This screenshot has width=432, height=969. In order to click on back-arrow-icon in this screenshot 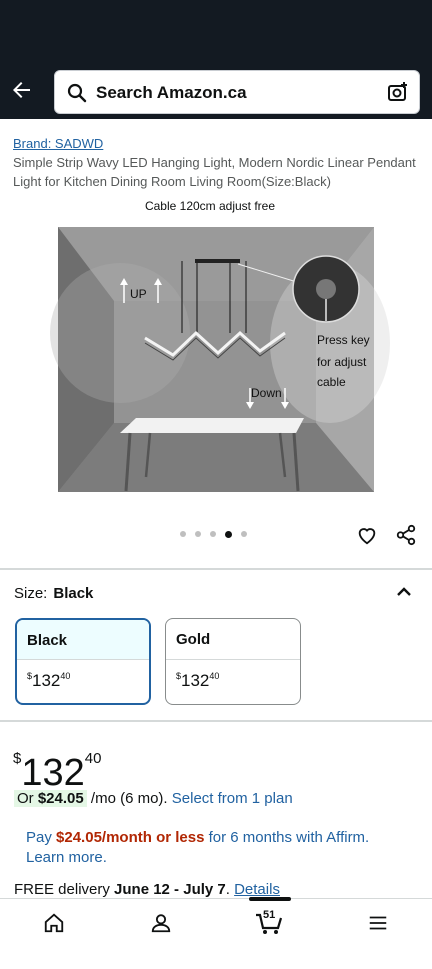, I will do `click(22, 90)`.